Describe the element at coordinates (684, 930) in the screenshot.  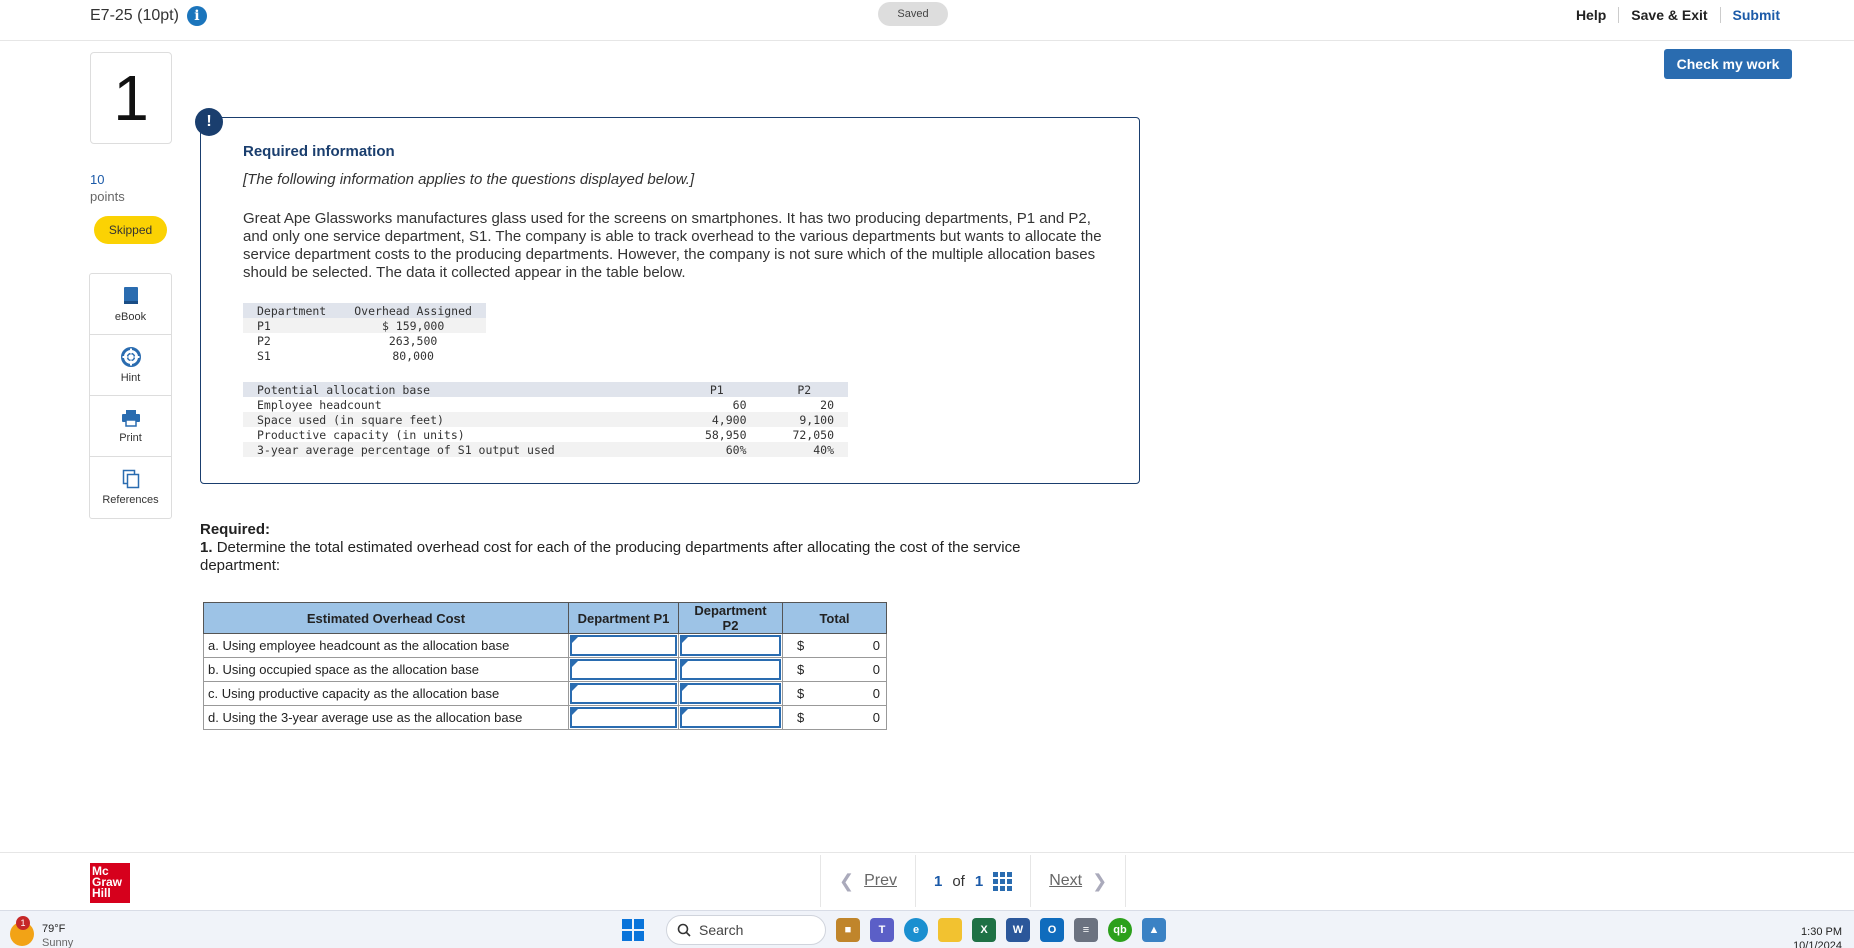
I see `search-icon` at that location.